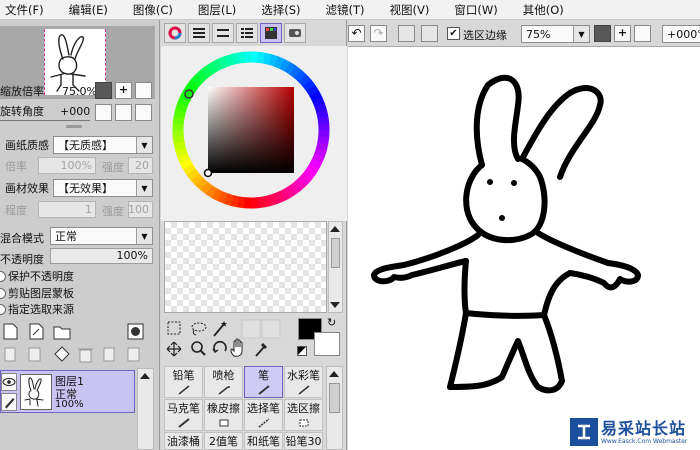  I want to click on effect-select: 【无效果】 ▼, so click(103, 188).